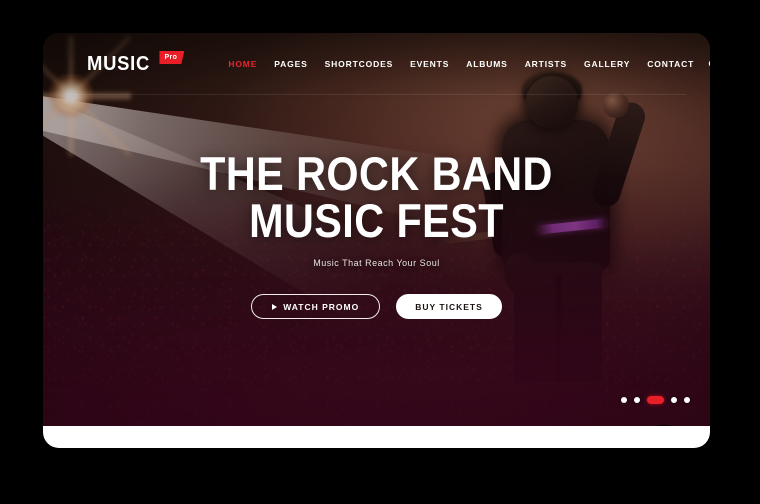 This screenshot has height=504, width=760. I want to click on nav-item-artists: ARTISTS, so click(546, 64).